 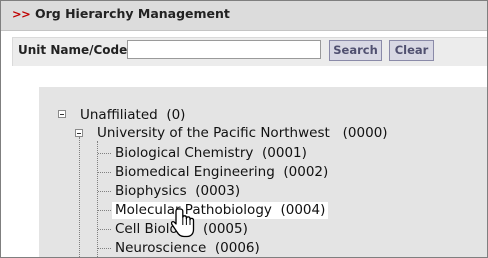 I want to click on node-code: (0003), so click(x=218, y=191).